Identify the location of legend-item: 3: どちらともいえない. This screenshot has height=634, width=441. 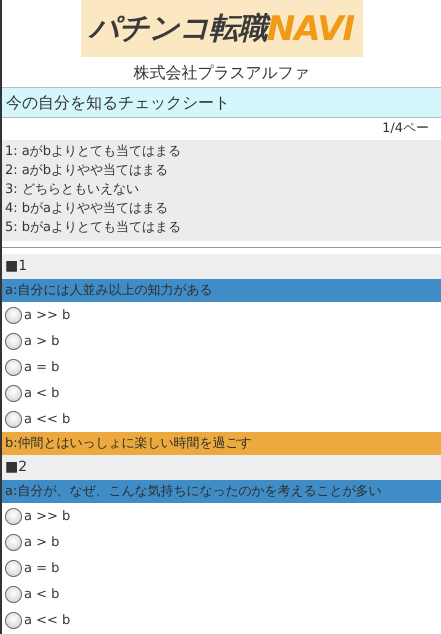
(72, 190).